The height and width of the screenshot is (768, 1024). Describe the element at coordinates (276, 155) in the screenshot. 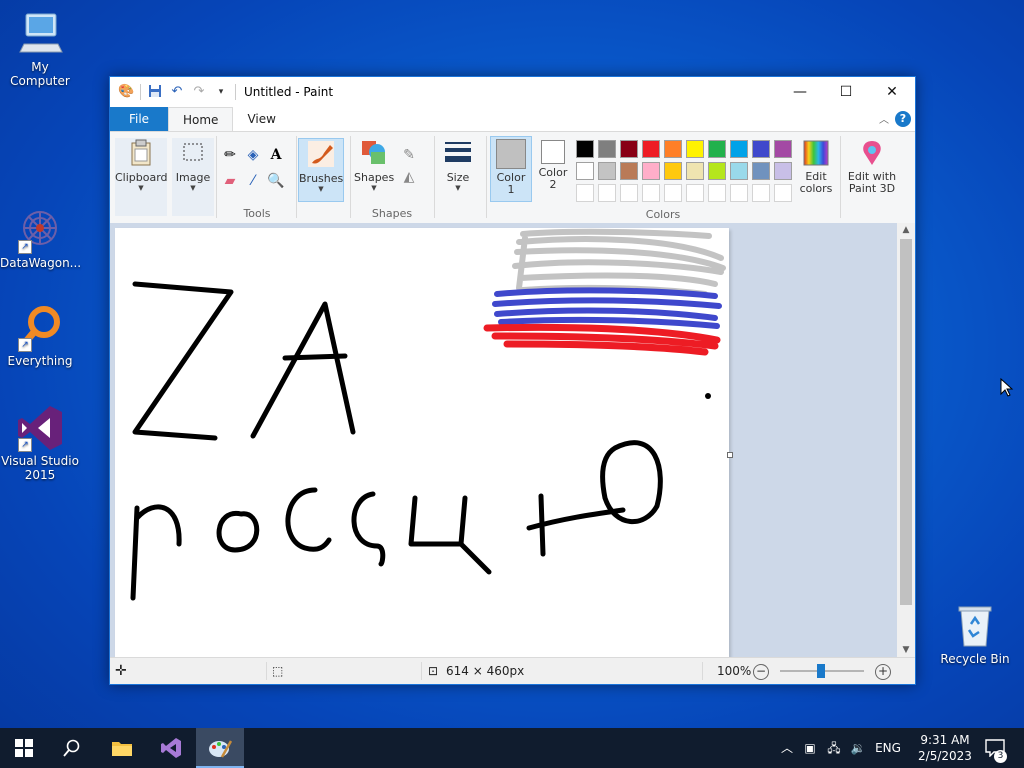

I see `text-icon: A` at that location.